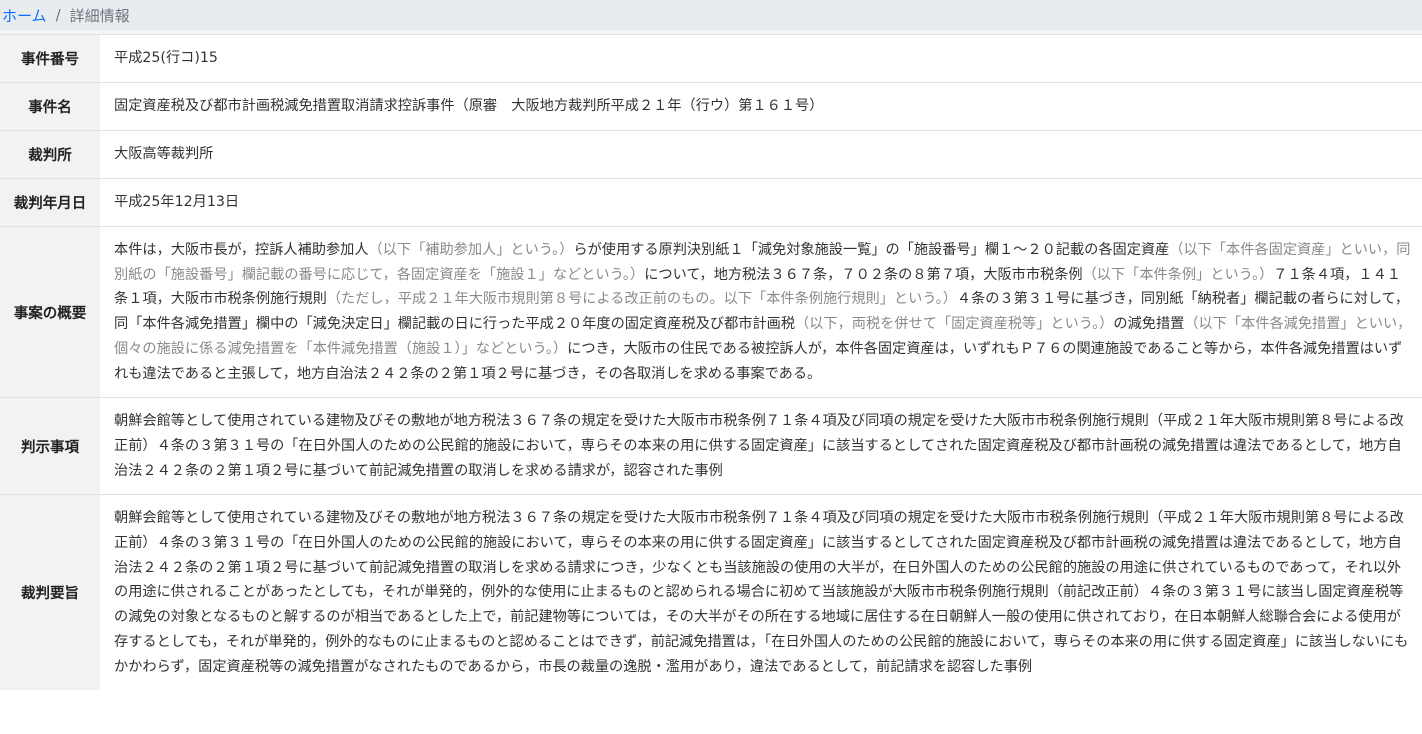  I want to click on case-number-label: 事件番号, so click(50, 58).